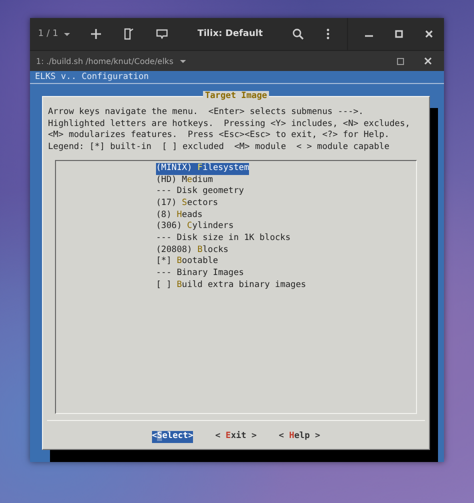  Describe the element at coordinates (200, 274) in the screenshot. I see `menu-section-heading: --- Binary Images` at that location.